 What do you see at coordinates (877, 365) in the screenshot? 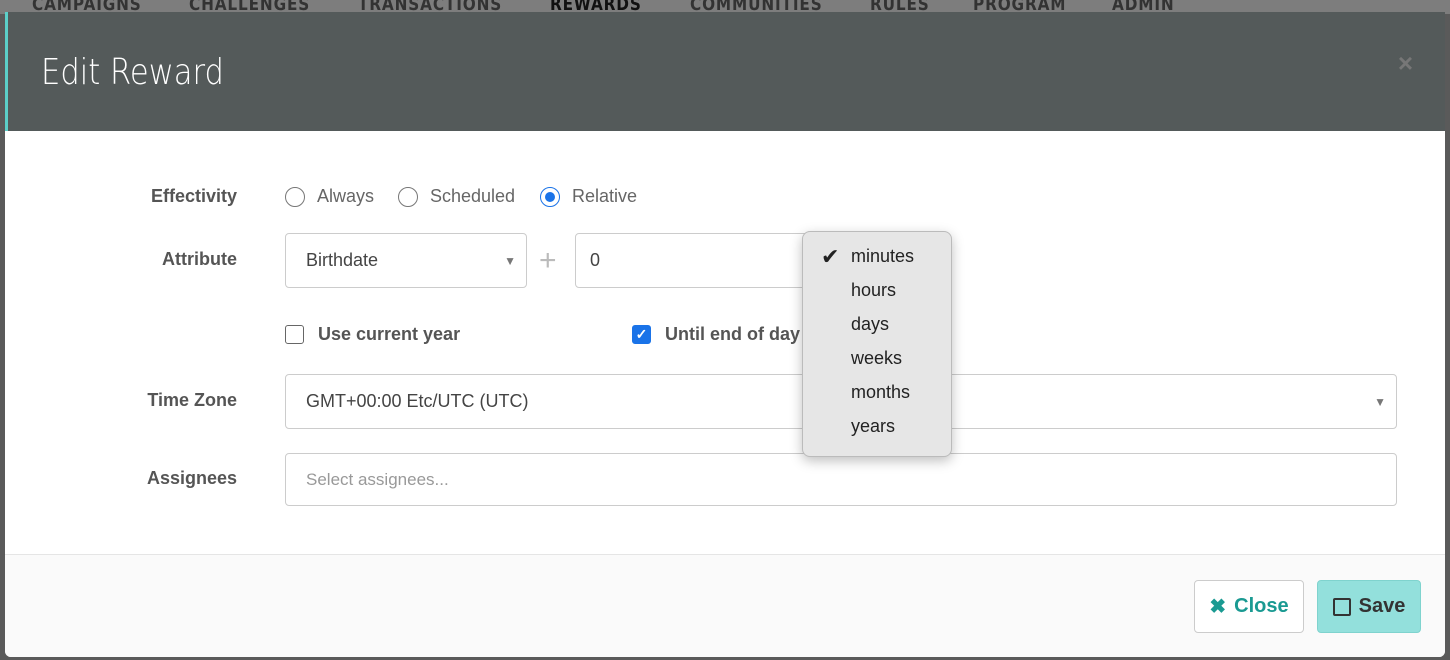
I see `option-weeks: weeks` at bounding box center [877, 365].